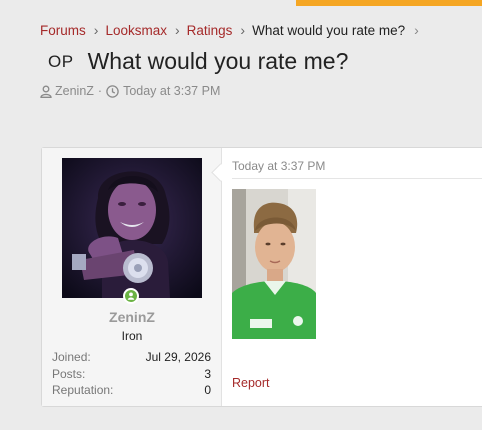 This screenshot has height=430, width=482. Describe the element at coordinates (69, 373) in the screenshot. I see `stat-label: Posts:` at that location.